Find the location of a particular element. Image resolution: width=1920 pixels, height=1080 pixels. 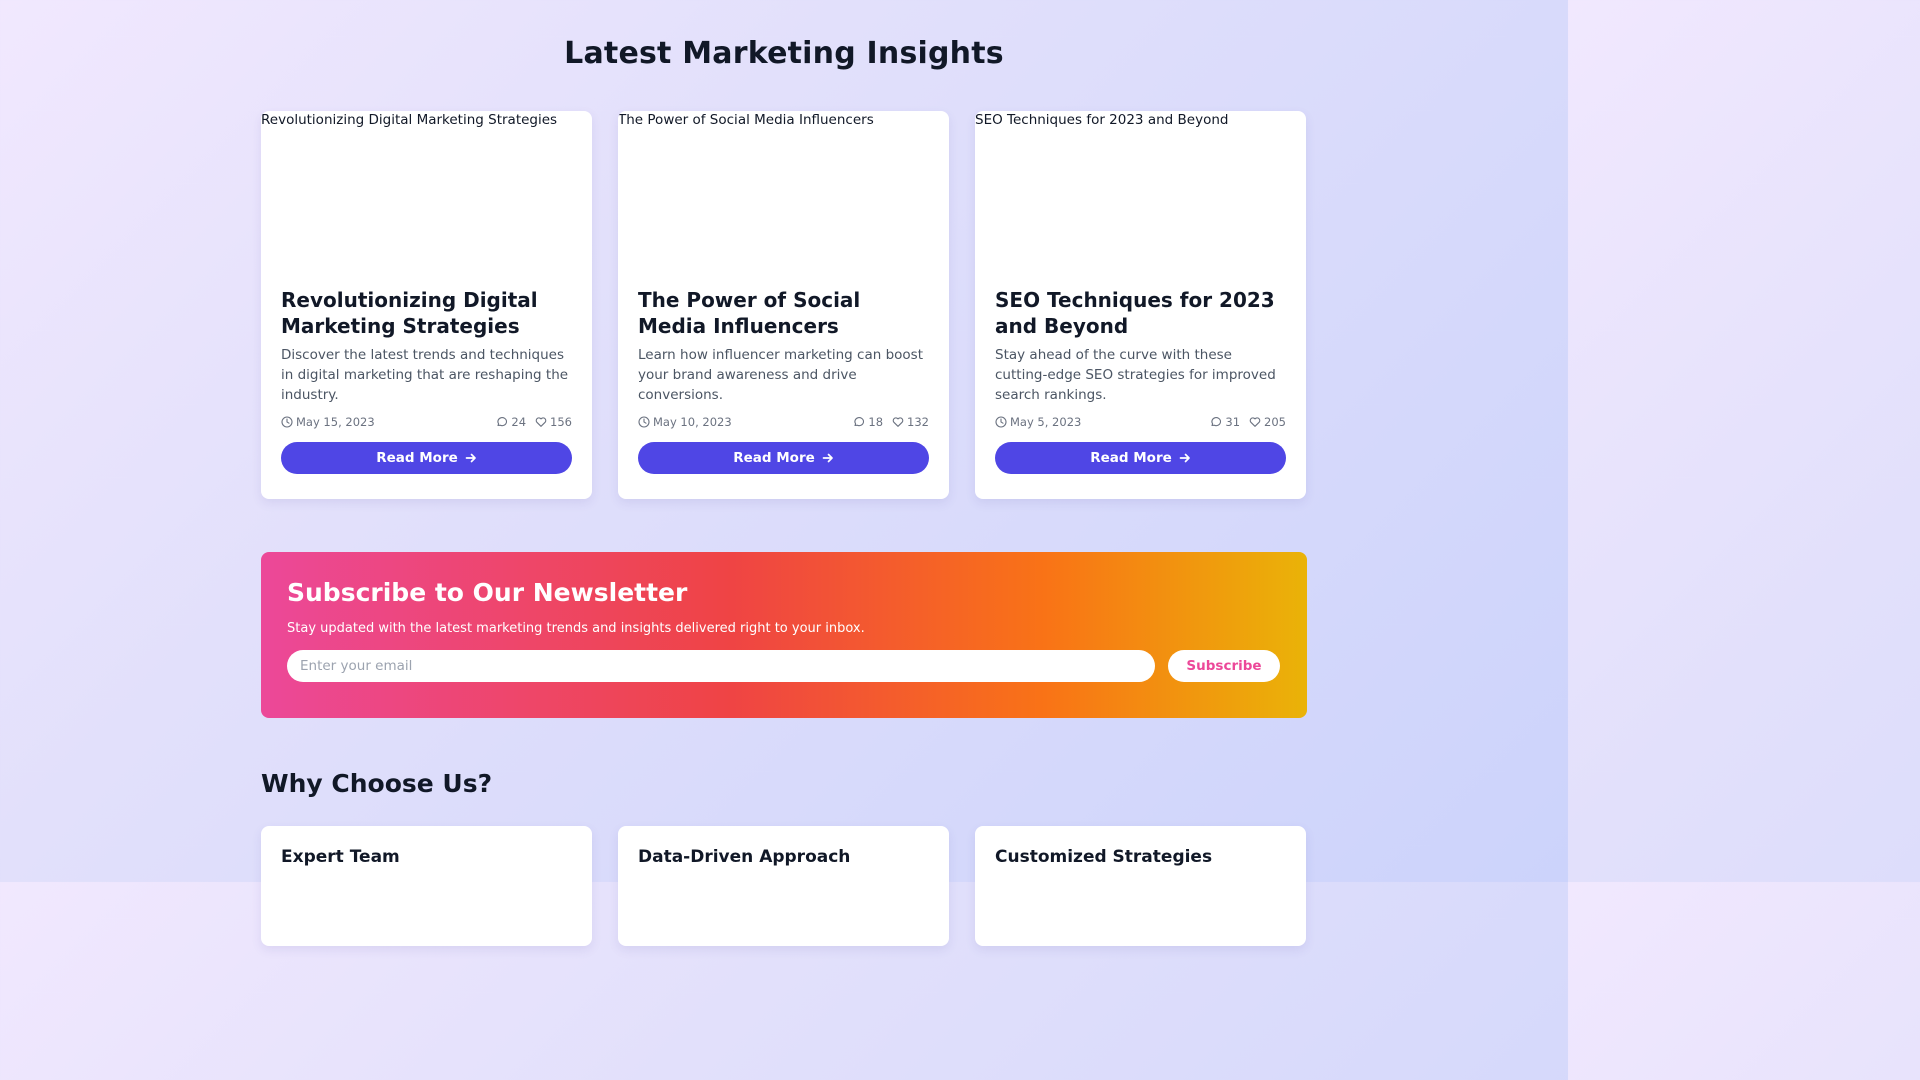

post-comment-count: 18 is located at coordinates (876, 422).